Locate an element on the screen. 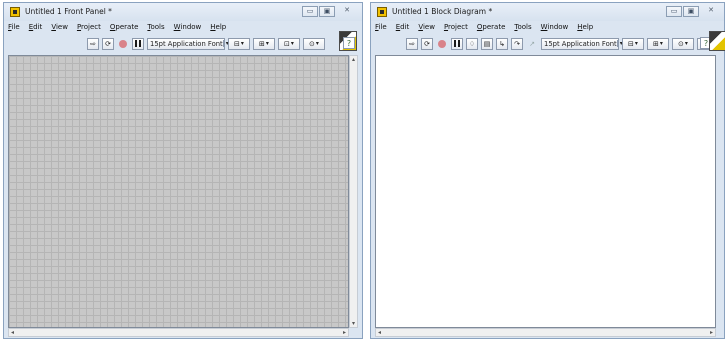  step-out-button: ↗ is located at coordinates (532, 44).